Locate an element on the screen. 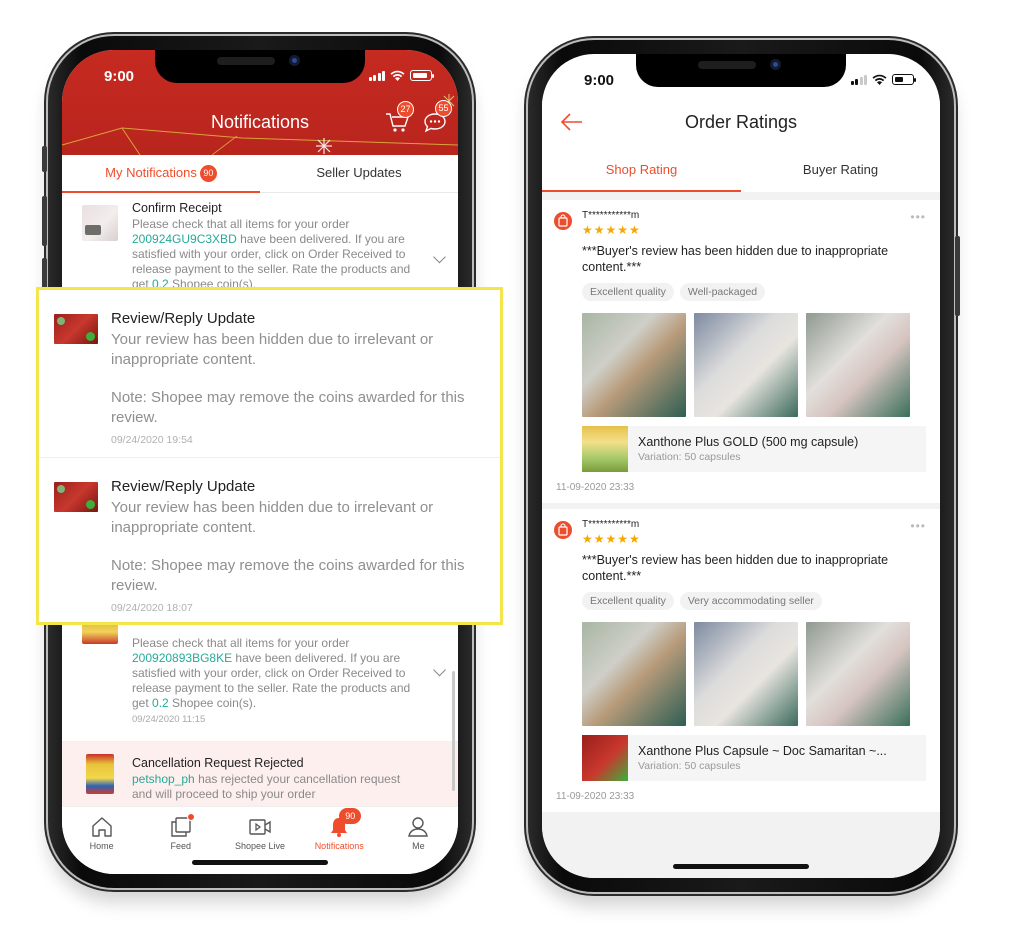 This screenshot has width=1014, height=942. tab-seller-updates: Seller Updates is located at coordinates (359, 173).